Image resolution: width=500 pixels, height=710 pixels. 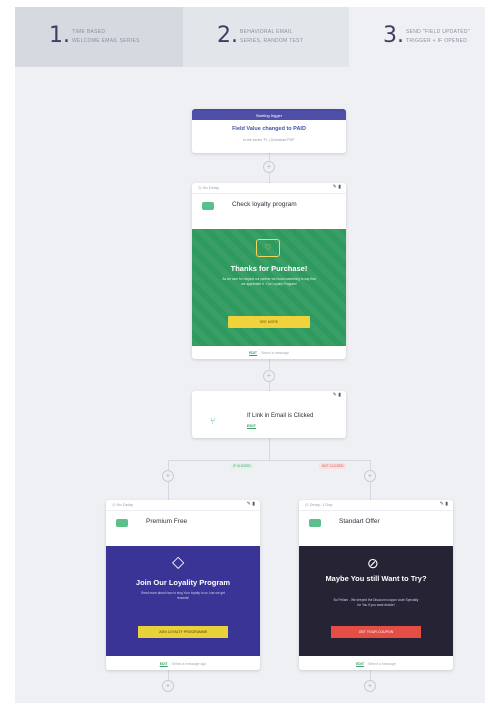 I want to click on step-2: 2. BEHAVIORAL EMAIL SERIES, RANDOM TEST, so click(x=266, y=37).